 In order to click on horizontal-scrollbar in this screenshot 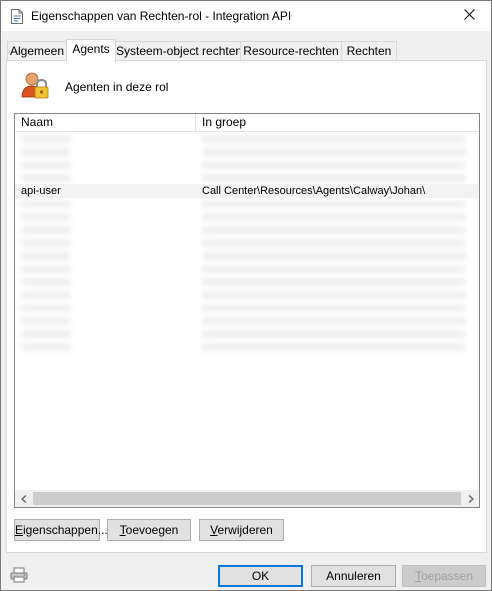, I will do `click(247, 498)`.